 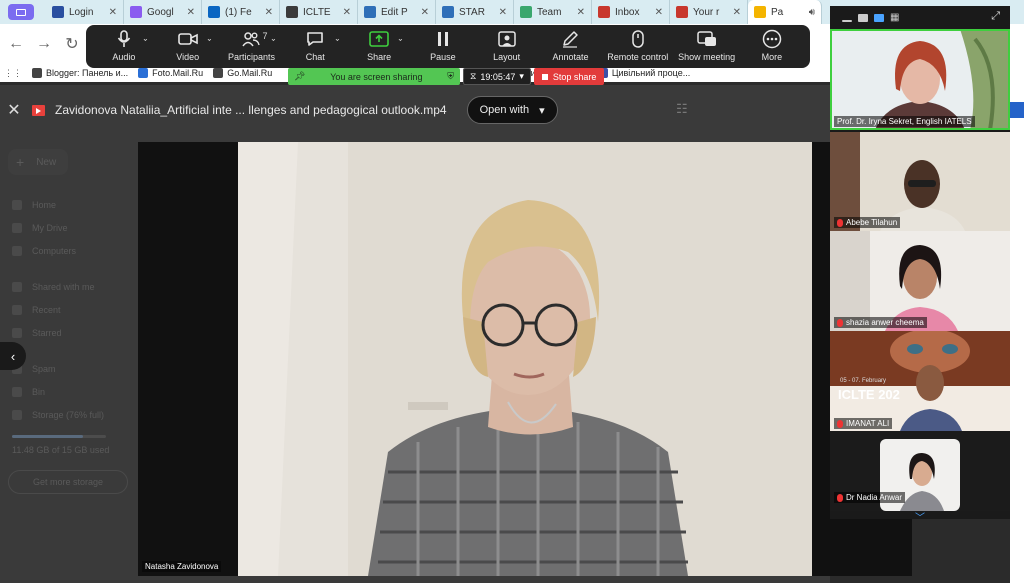 I want to click on drive-nav-label: Shared with me, so click(x=63, y=287).